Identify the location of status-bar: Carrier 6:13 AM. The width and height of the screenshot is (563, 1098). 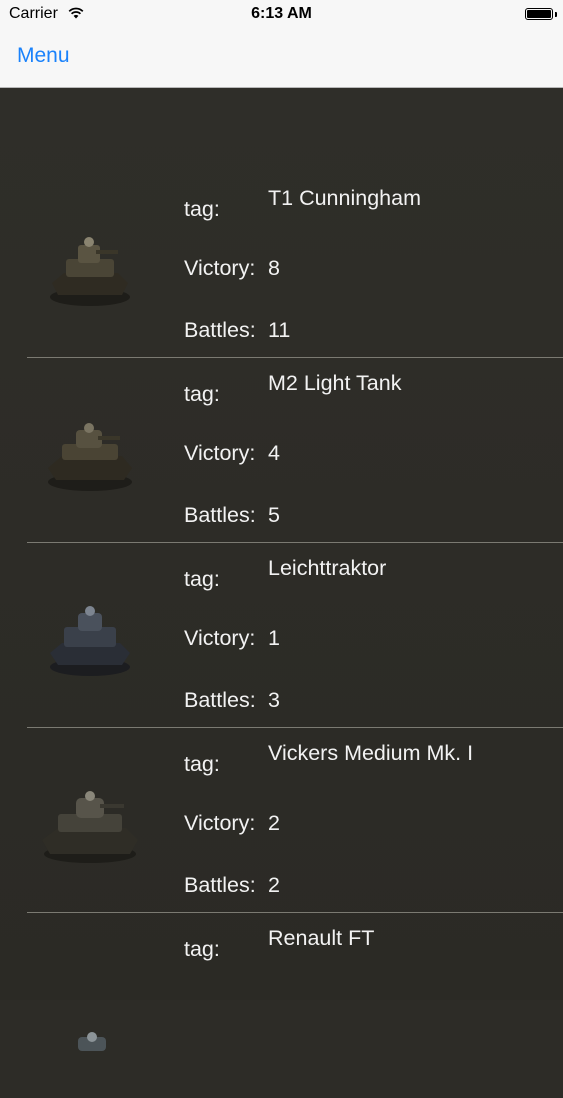
(281, 15).